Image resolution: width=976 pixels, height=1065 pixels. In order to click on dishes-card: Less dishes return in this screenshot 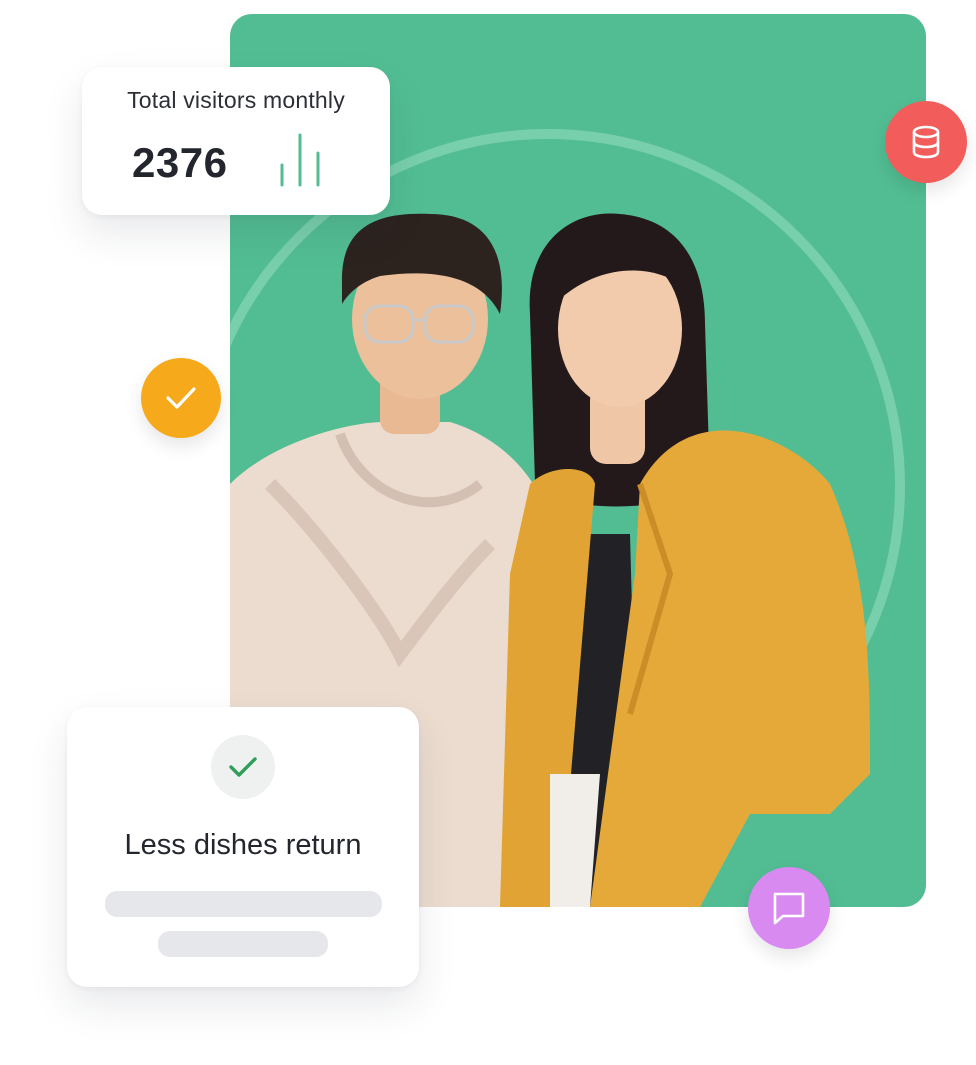, I will do `click(243, 847)`.